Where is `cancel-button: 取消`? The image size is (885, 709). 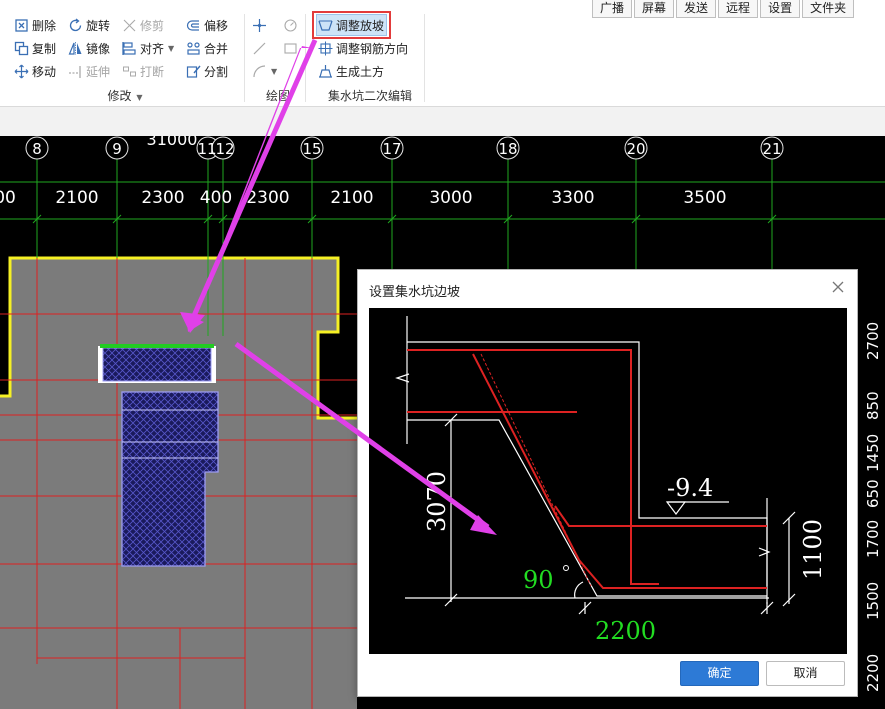 cancel-button: 取消 is located at coordinates (805, 673).